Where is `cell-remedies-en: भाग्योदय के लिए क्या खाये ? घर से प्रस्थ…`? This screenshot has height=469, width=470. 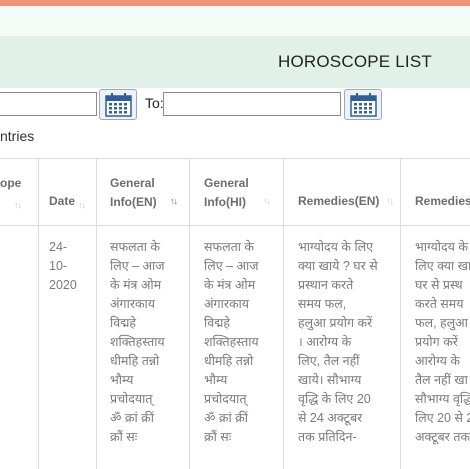 cell-remedies-en: भाग्योदय के लिए क्या खाये ? घर से प्रस्थ… is located at coordinates (338, 342).